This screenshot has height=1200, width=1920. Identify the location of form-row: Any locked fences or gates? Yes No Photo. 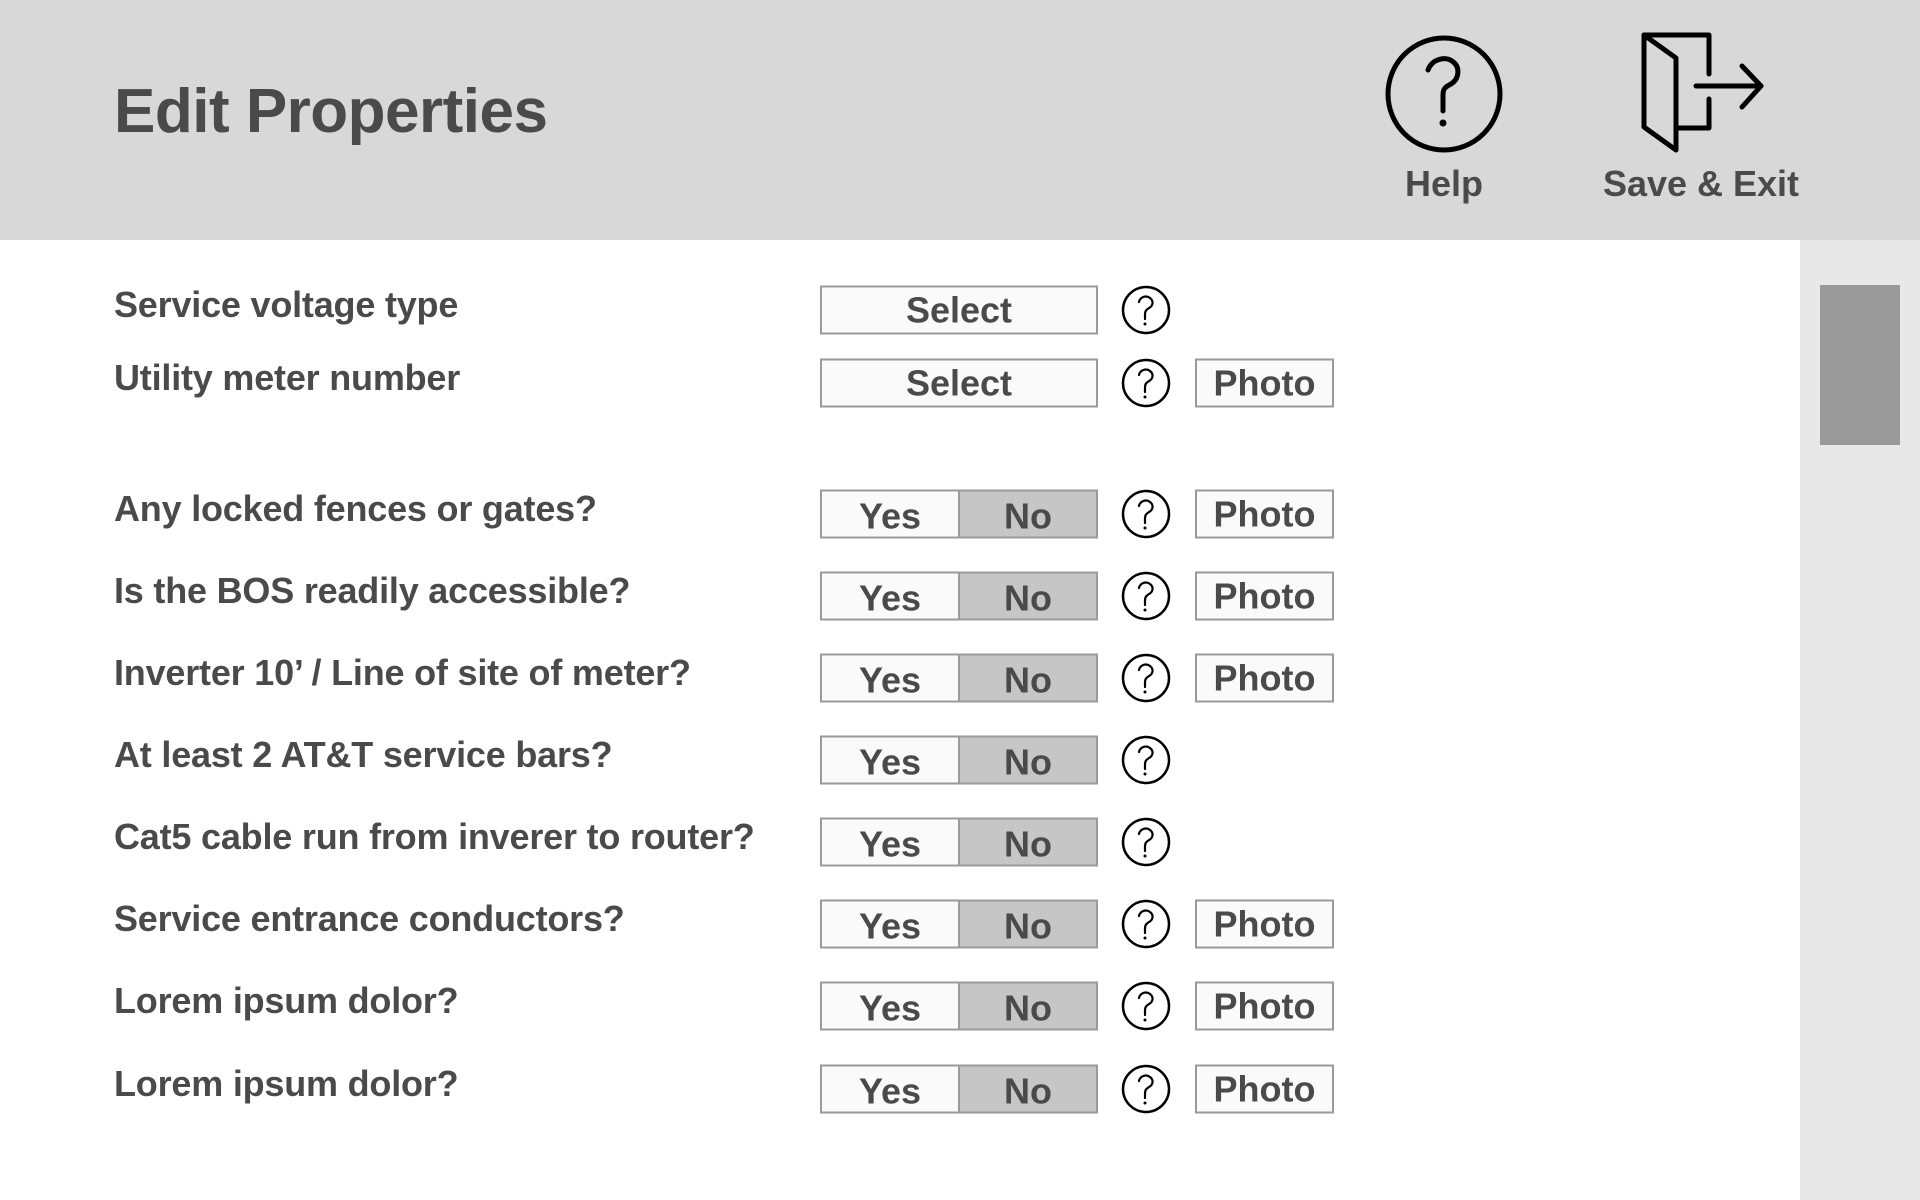
(900, 514).